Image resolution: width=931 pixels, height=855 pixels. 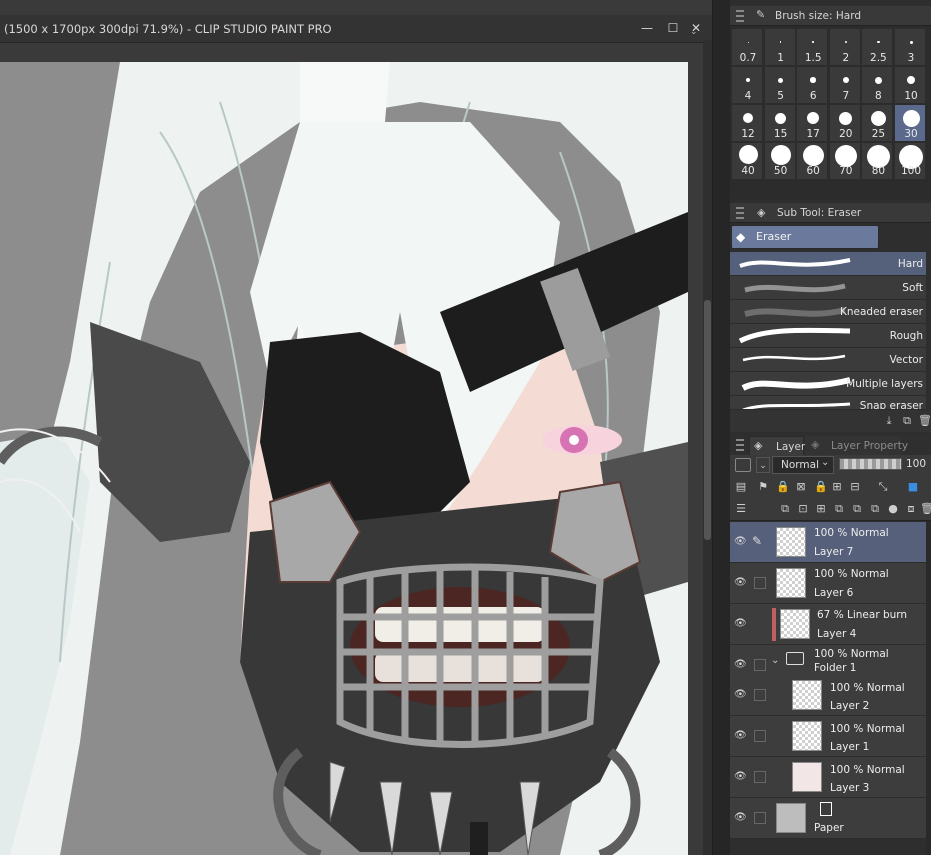 I want to click on brush-size-option: 70, so click(x=844, y=161).